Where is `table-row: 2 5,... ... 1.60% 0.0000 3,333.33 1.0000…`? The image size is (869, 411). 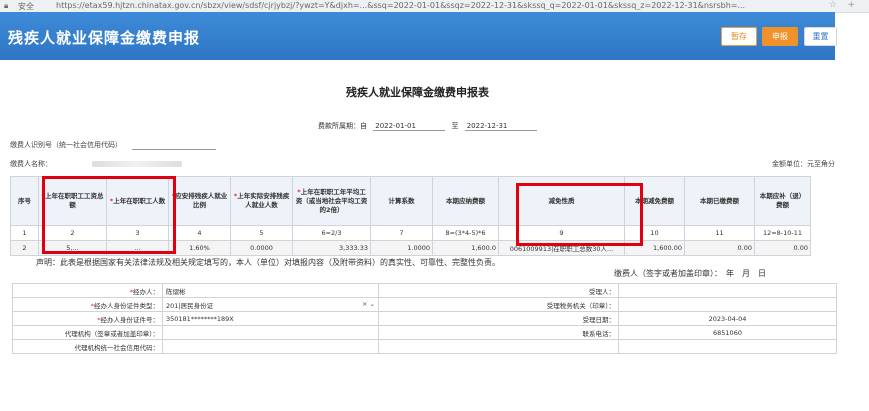 table-row: 2 5,... ... 1.60% 0.0000 3,333.33 1.0000… is located at coordinates (410, 248).